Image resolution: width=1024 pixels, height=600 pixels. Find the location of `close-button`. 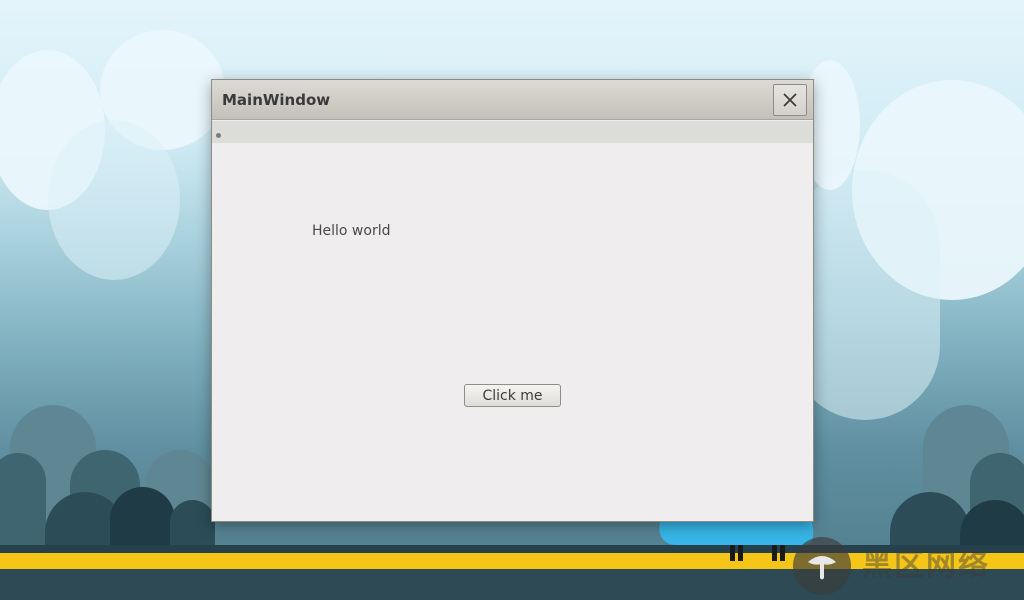

close-button is located at coordinates (790, 100).